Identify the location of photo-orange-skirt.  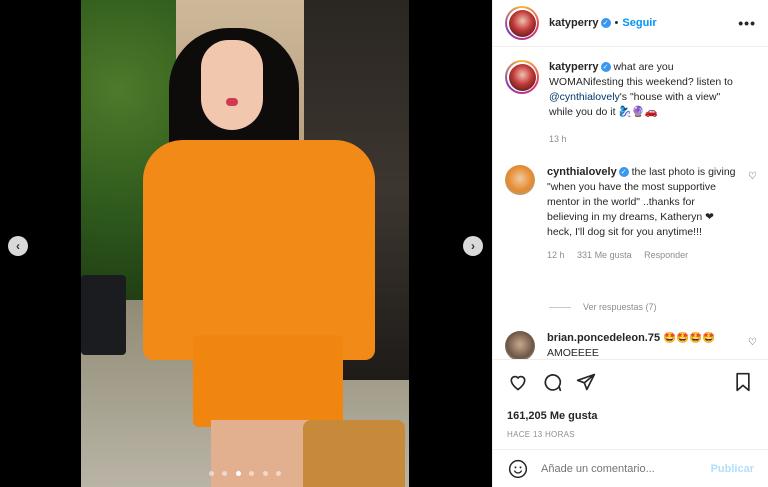
(268, 381).